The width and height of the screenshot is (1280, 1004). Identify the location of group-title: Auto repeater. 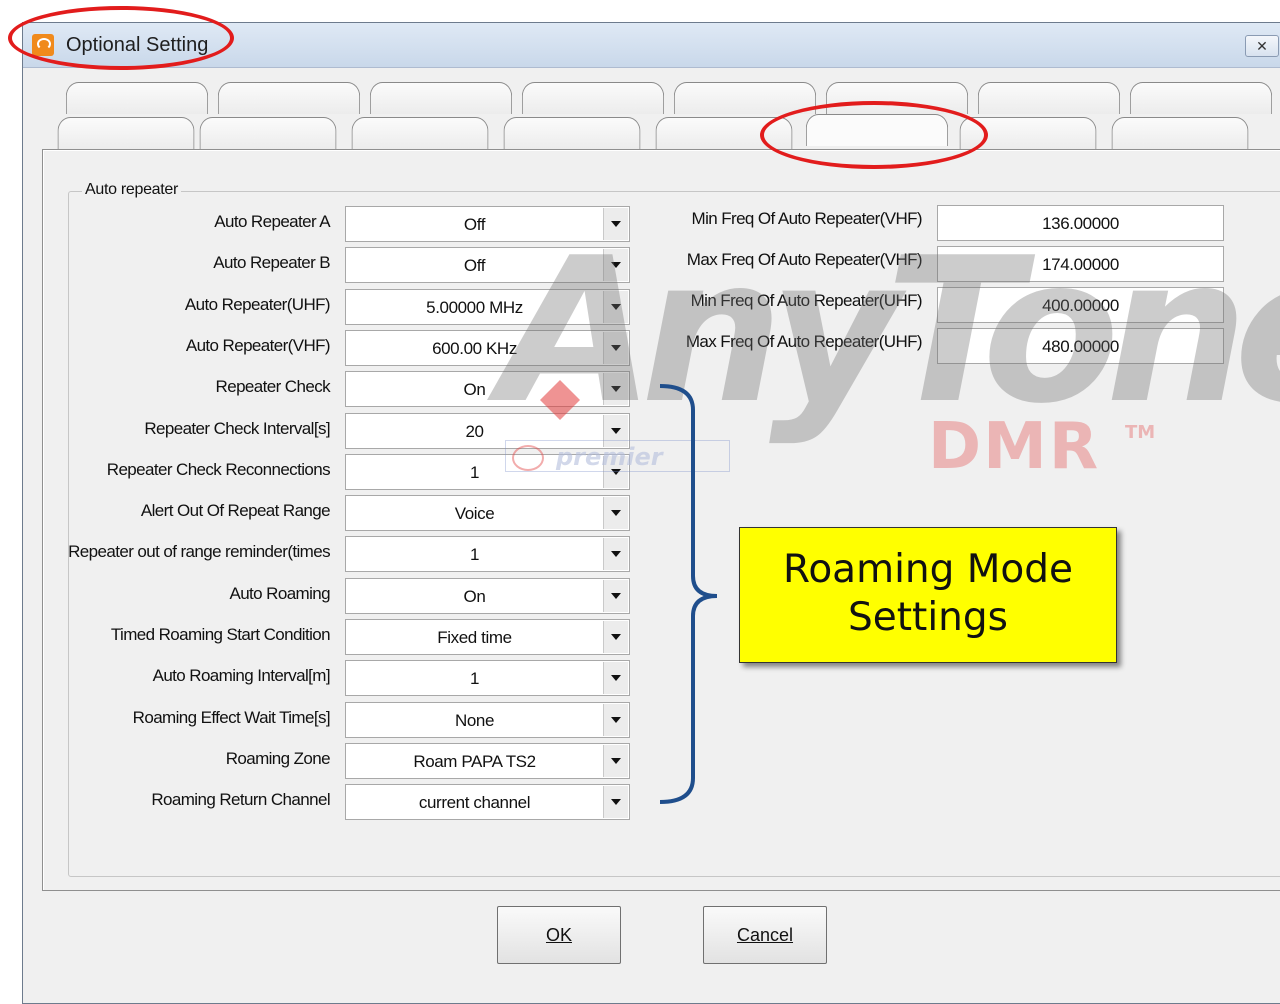
(132, 190).